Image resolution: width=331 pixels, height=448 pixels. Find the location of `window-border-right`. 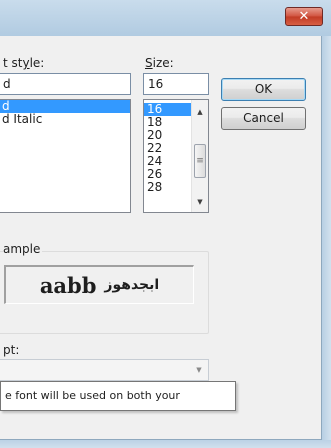

window-border-right is located at coordinates (326, 242).